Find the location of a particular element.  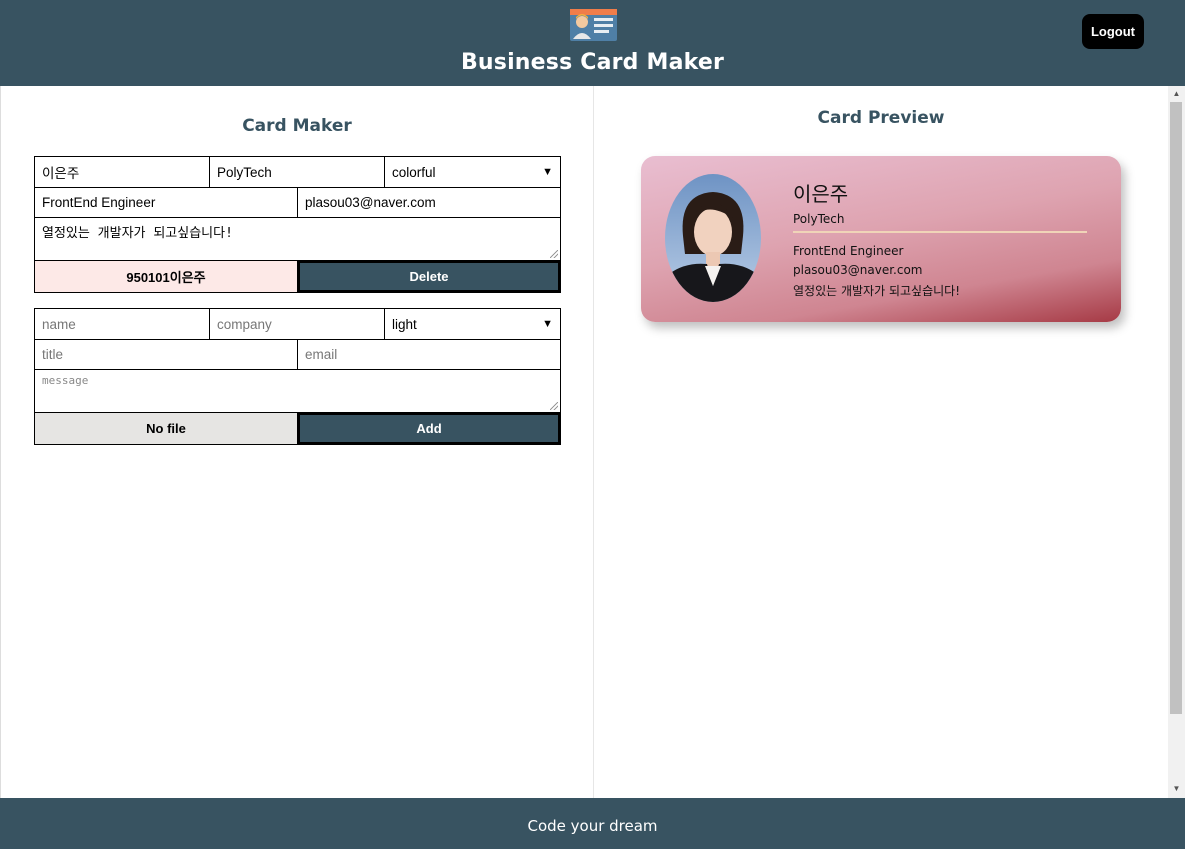

form-row: name company light ▼ is located at coordinates (297, 324).